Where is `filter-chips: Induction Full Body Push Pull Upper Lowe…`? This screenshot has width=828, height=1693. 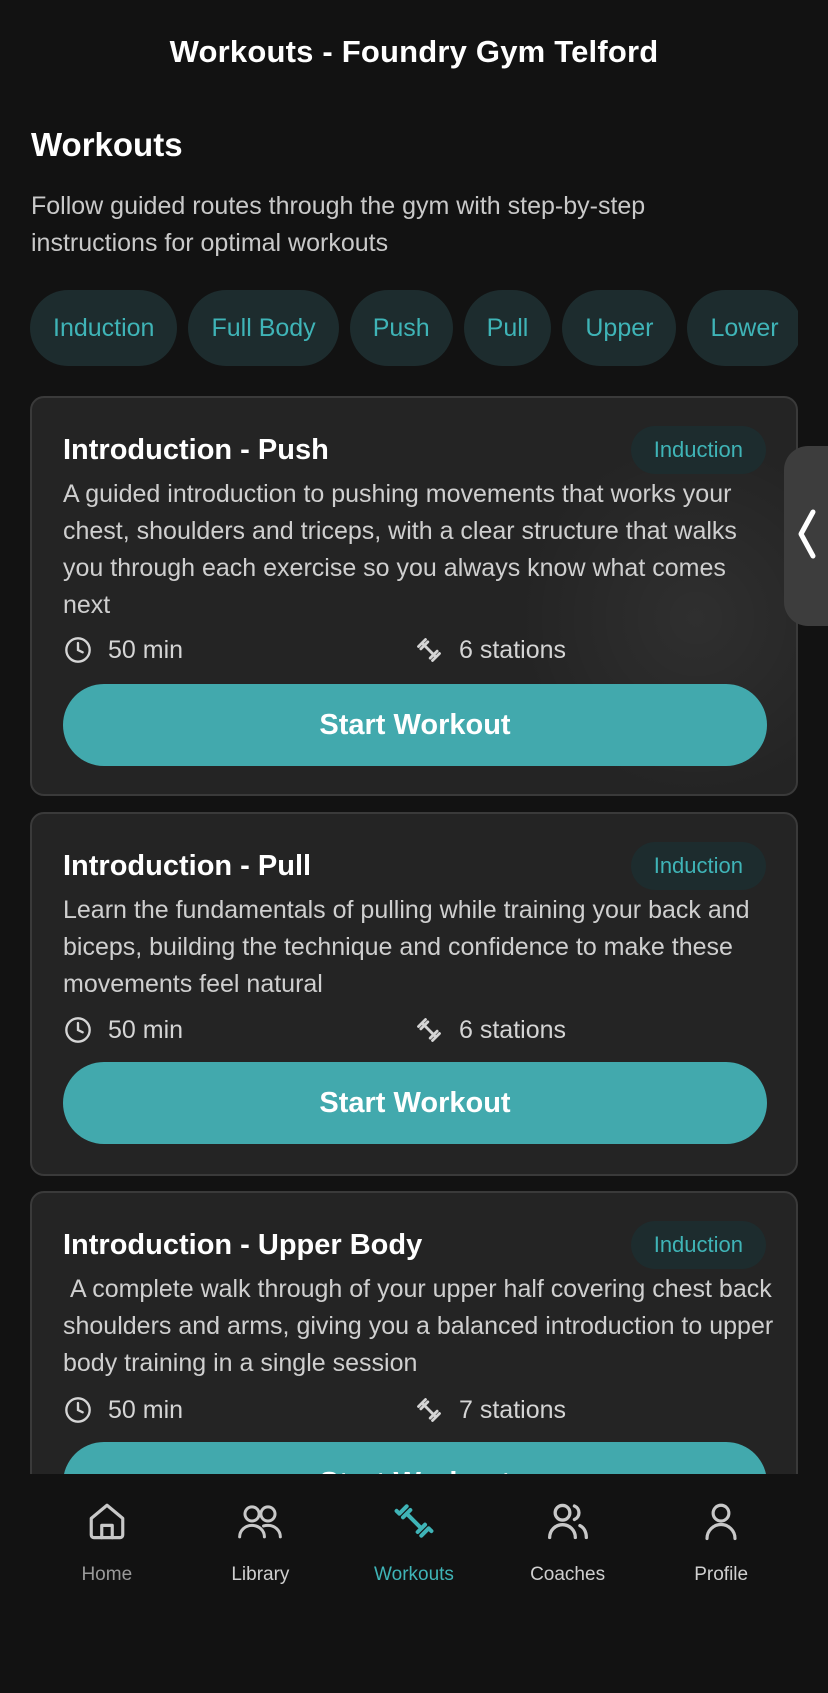
filter-chips: Induction Full Body Push Pull Upper Lowe… is located at coordinates (414, 328).